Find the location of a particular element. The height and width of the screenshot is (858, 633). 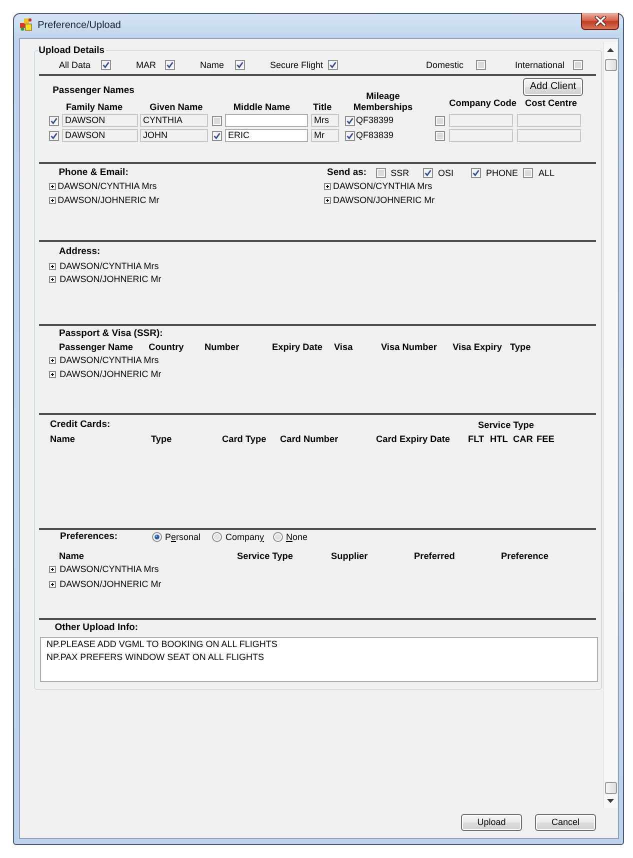

text-field: ERIC is located at coordinates (266, 135).